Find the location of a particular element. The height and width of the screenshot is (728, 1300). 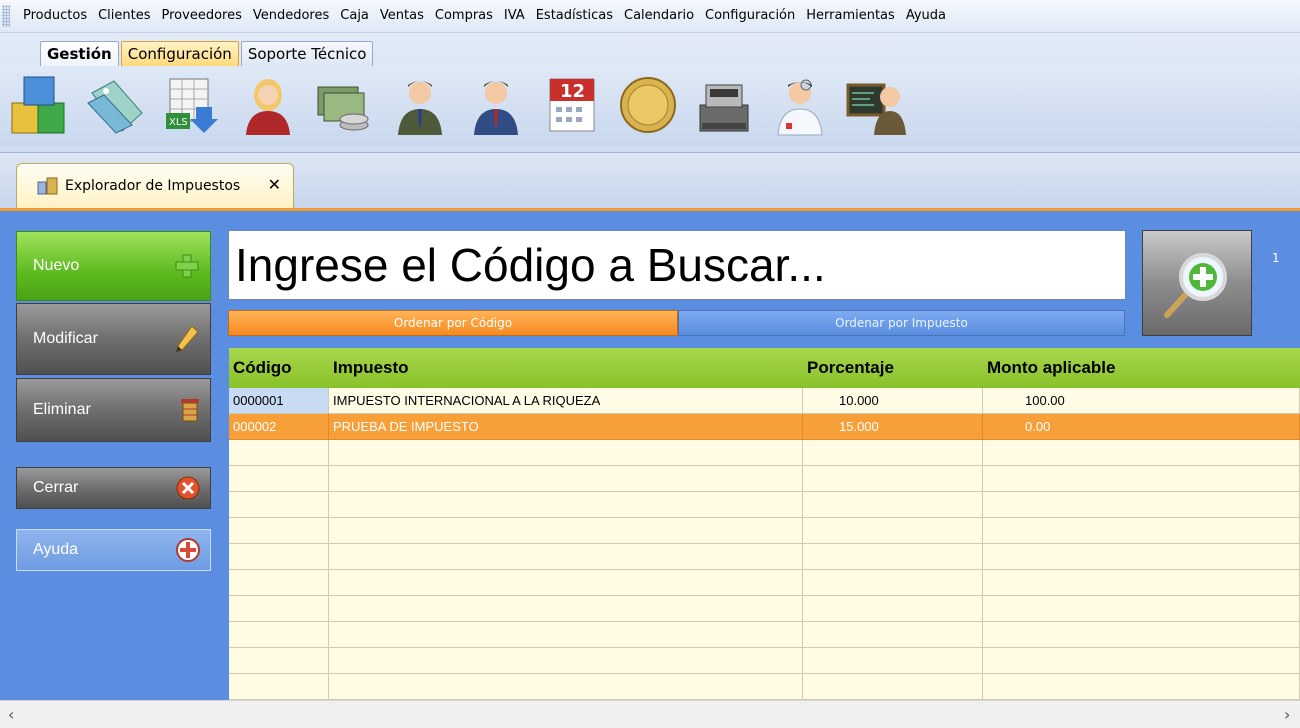

tab-configuracion: Configuración is located at coordinates (179, 53).